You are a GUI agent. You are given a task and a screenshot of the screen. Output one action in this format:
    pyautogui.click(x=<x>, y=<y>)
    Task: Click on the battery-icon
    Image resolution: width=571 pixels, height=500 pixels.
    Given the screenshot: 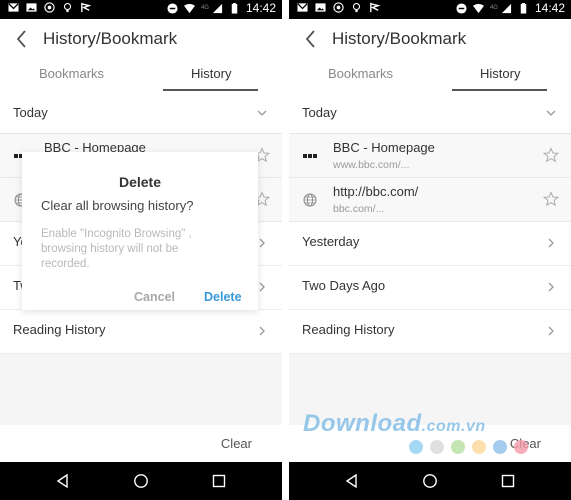 What is the action you would take?
    pyautogui.click(x=523, y=8)
    